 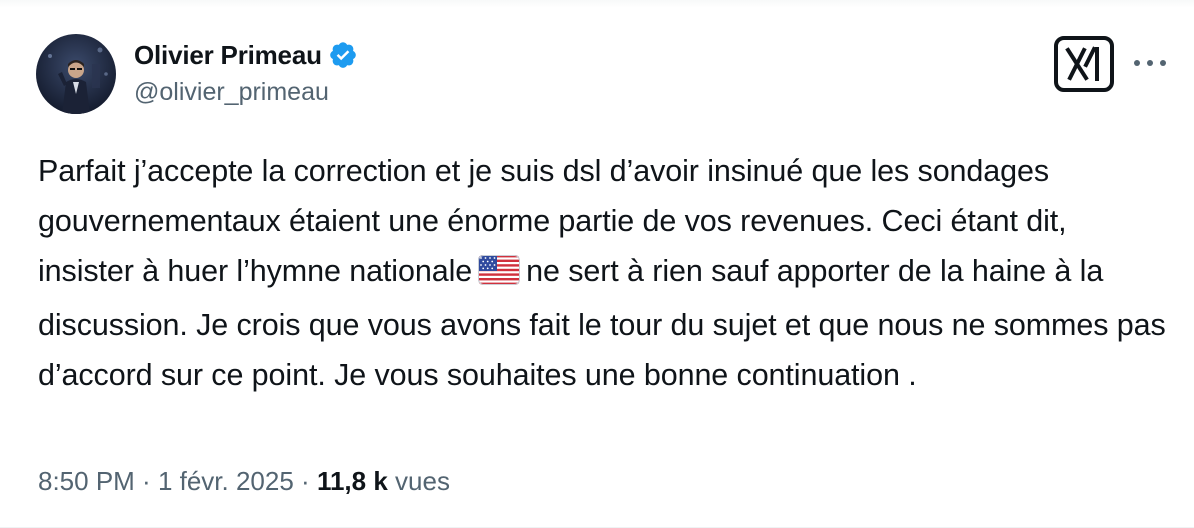 I want to click on avatar-image, so click(x=76, y=74).